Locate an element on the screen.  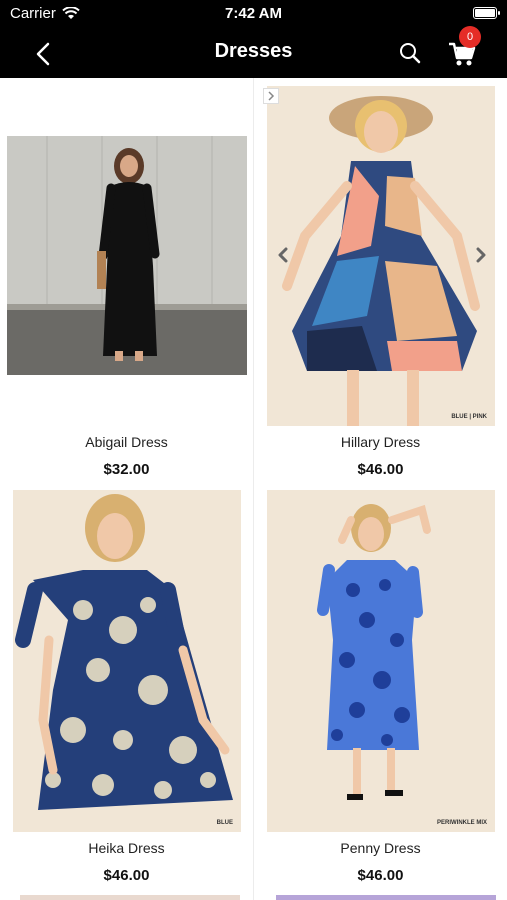
expand-button is located at coordinates (271, 96).